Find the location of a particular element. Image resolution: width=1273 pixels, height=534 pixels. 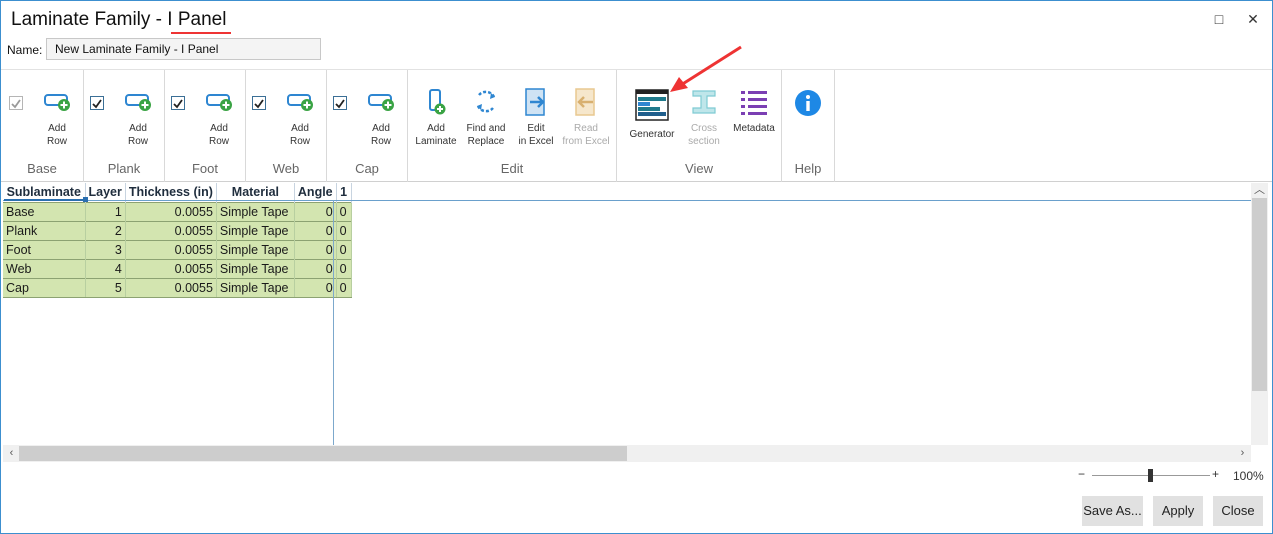

table-row: Web 4 0.0055 Simple Tape 0 0 is located at coordinates (177, 268).